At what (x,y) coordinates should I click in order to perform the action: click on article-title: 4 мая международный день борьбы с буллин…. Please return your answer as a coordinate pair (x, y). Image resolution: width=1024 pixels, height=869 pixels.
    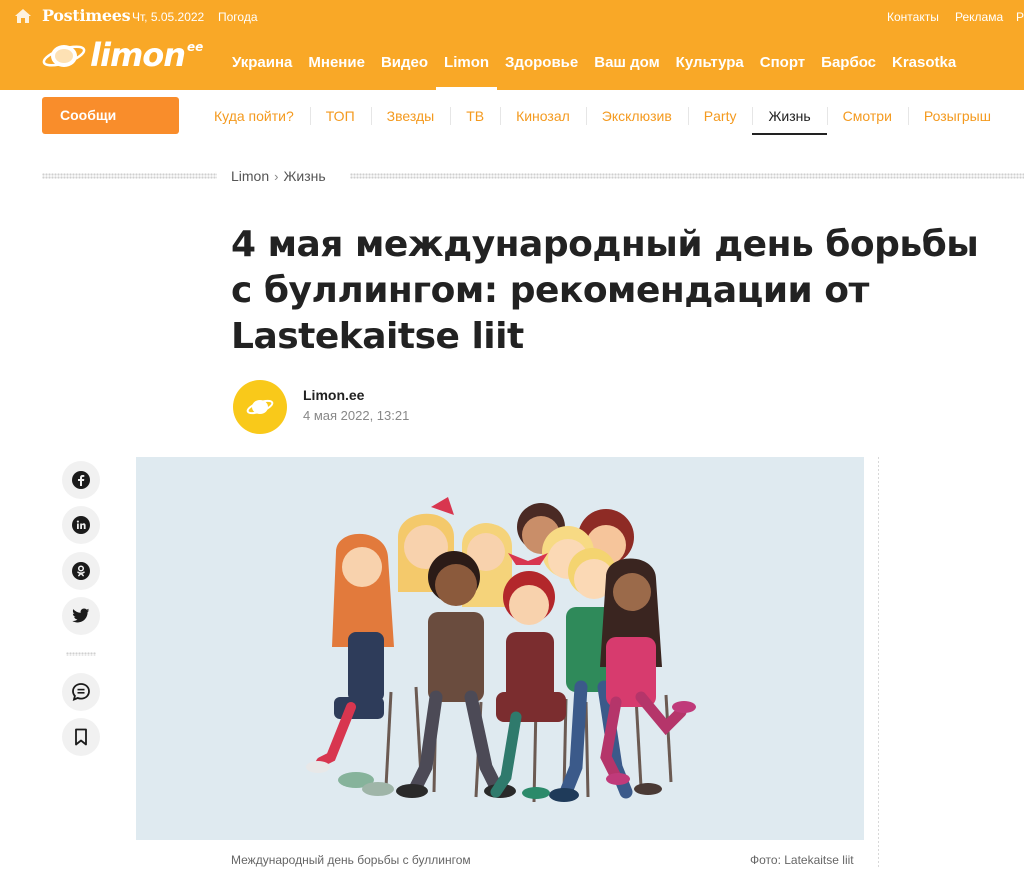
    Looking at the image, I should click on (605, 290).